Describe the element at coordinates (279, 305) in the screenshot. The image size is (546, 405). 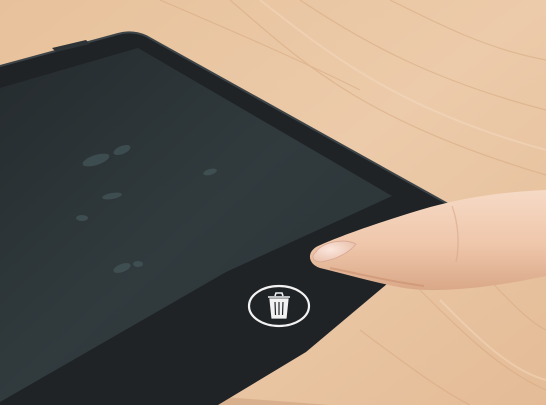
I see `trash-can-icon` at that location.